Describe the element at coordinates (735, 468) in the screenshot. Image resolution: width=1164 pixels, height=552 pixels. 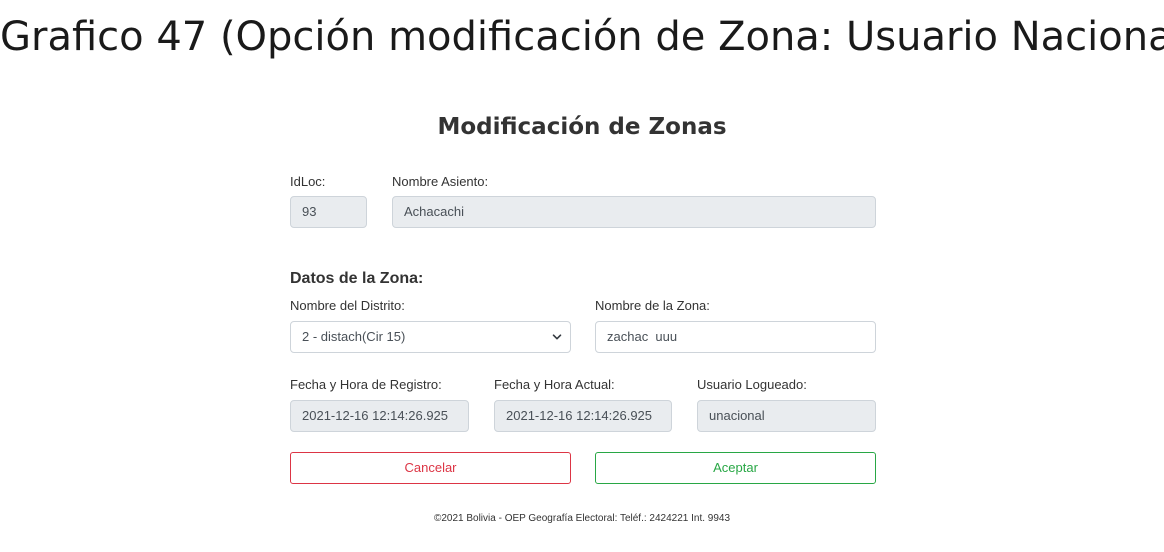
I see `accept-button: Aceptar` at that location.